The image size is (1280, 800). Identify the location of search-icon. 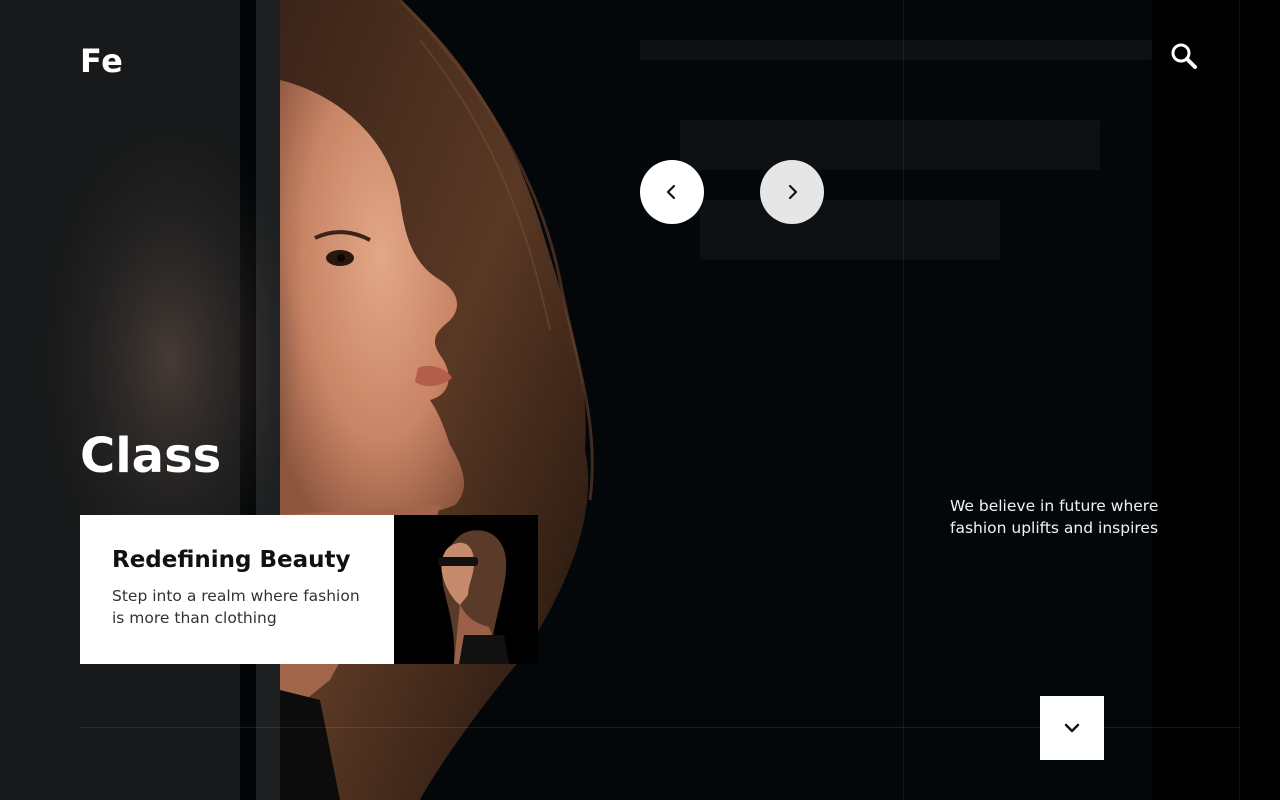
(1184, 56).